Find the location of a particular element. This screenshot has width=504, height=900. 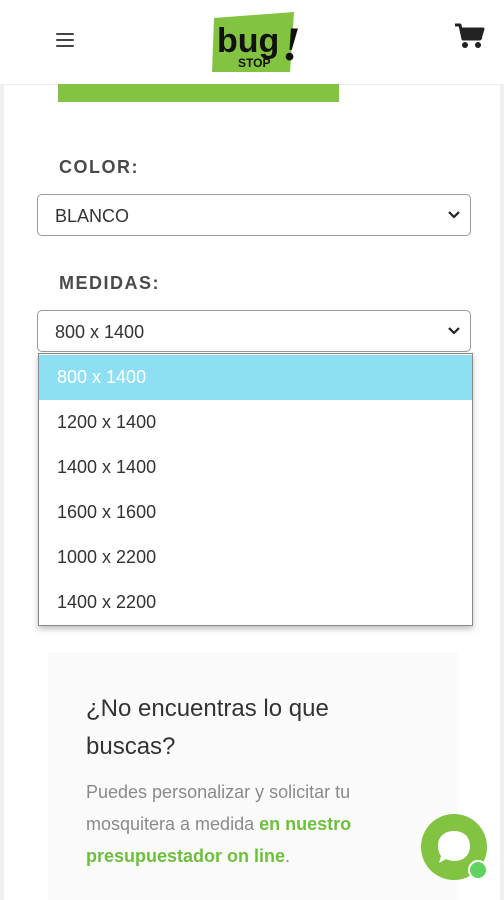

medidas-option: 1600 x 1600 is located at coordinates (255, 512).